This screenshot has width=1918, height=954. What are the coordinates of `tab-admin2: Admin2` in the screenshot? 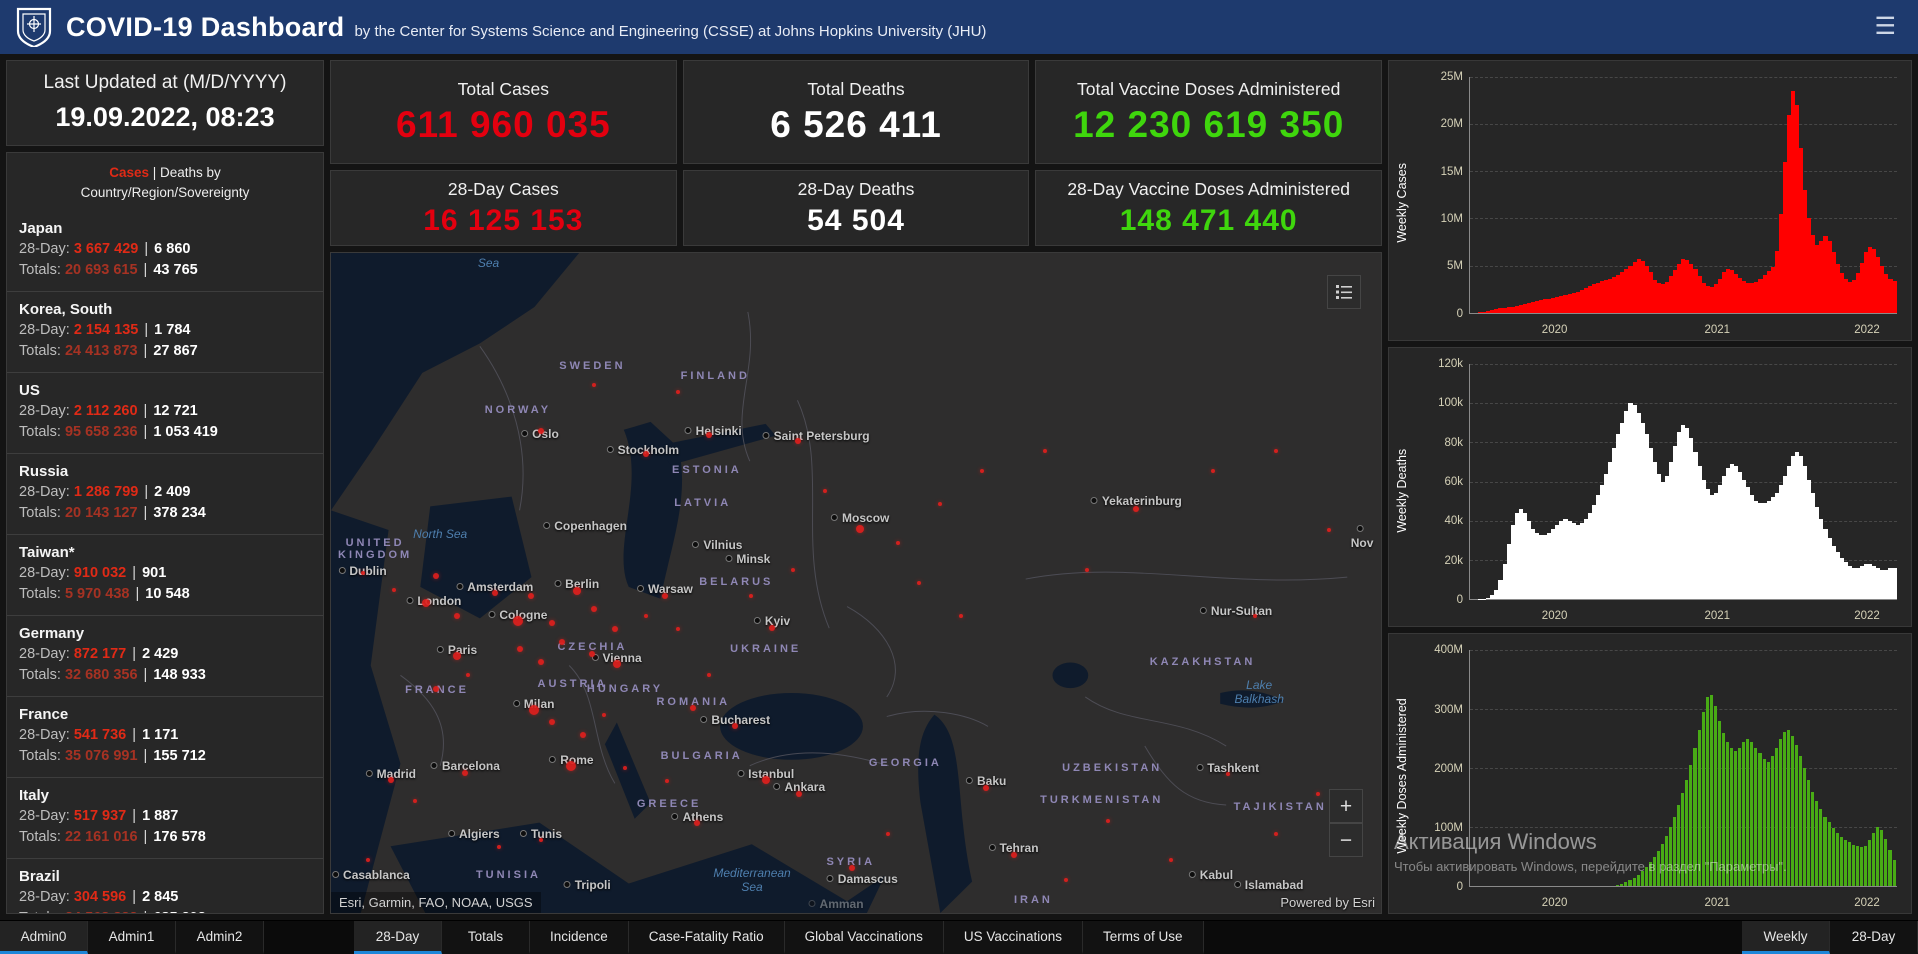 It's located at (220, 937).